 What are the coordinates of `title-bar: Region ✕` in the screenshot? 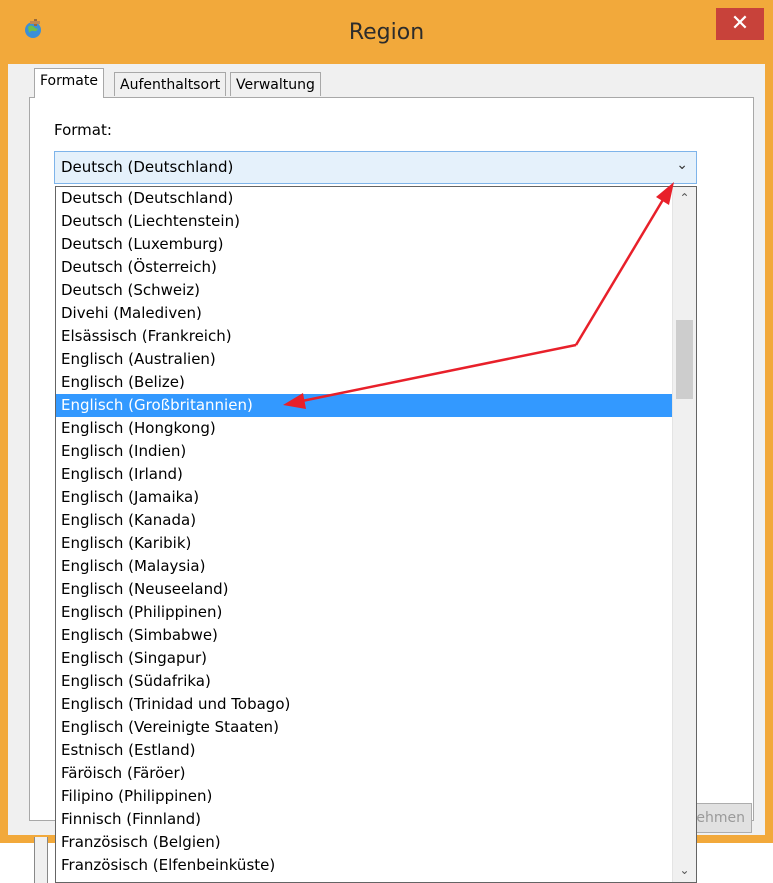 It's located at (386, 32).